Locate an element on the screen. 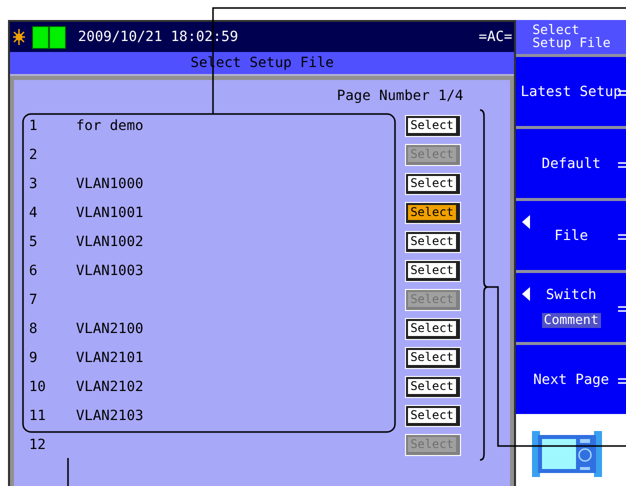 The height and width of the screenshot is (486, 626). row-number: 6 is located at coordinates (33, 270).